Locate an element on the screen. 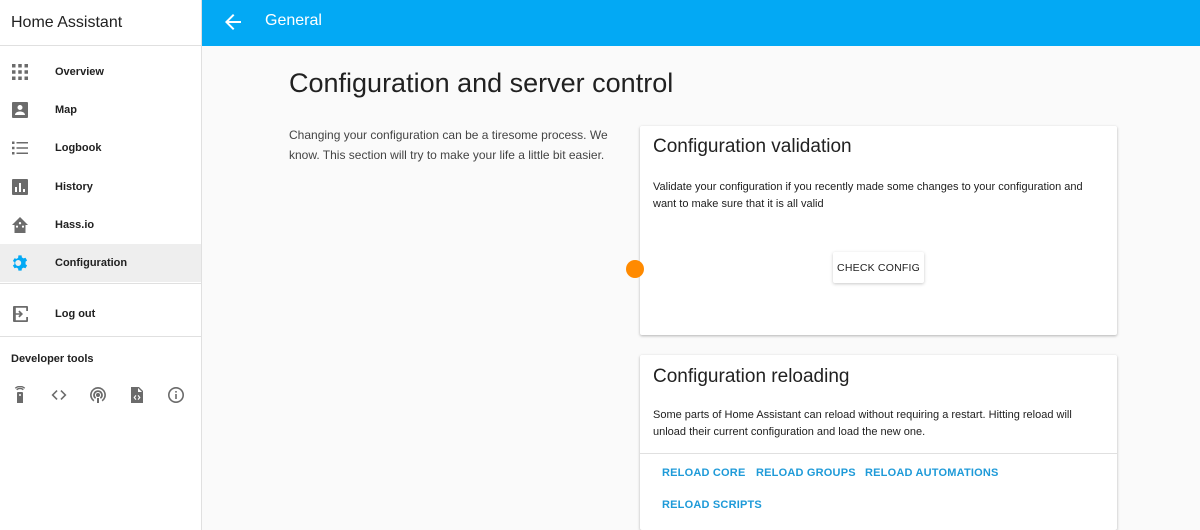  sidebar-item-label: Hass.io is located at coordinates (75, 225).